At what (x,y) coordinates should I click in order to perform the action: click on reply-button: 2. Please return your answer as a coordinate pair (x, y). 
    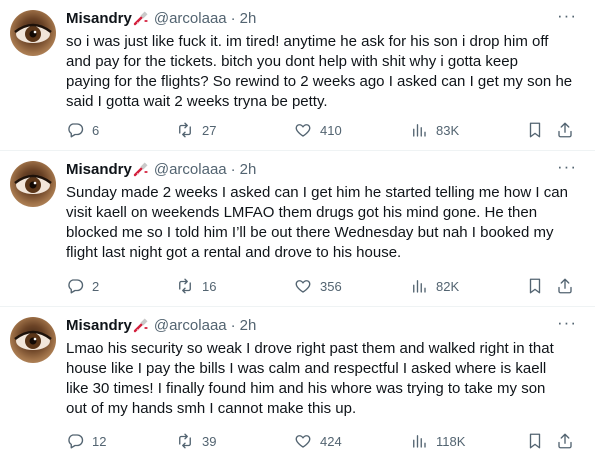
    Looking at the image, I should click on (82, 286).